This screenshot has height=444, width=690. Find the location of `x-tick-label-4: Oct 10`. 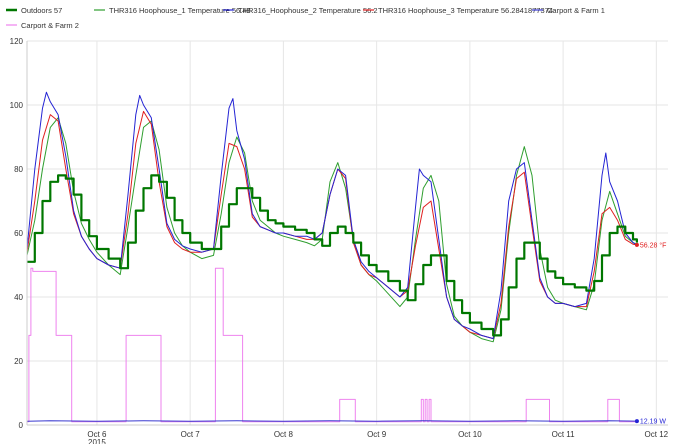

x-tick-label-4: Oct 10 is located at coordinates (470, 434).